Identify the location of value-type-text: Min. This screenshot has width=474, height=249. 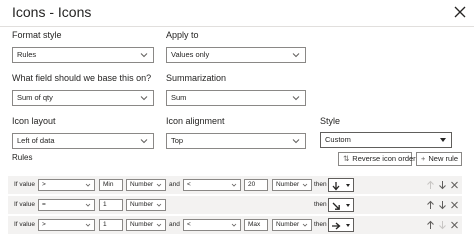
(108, 184).